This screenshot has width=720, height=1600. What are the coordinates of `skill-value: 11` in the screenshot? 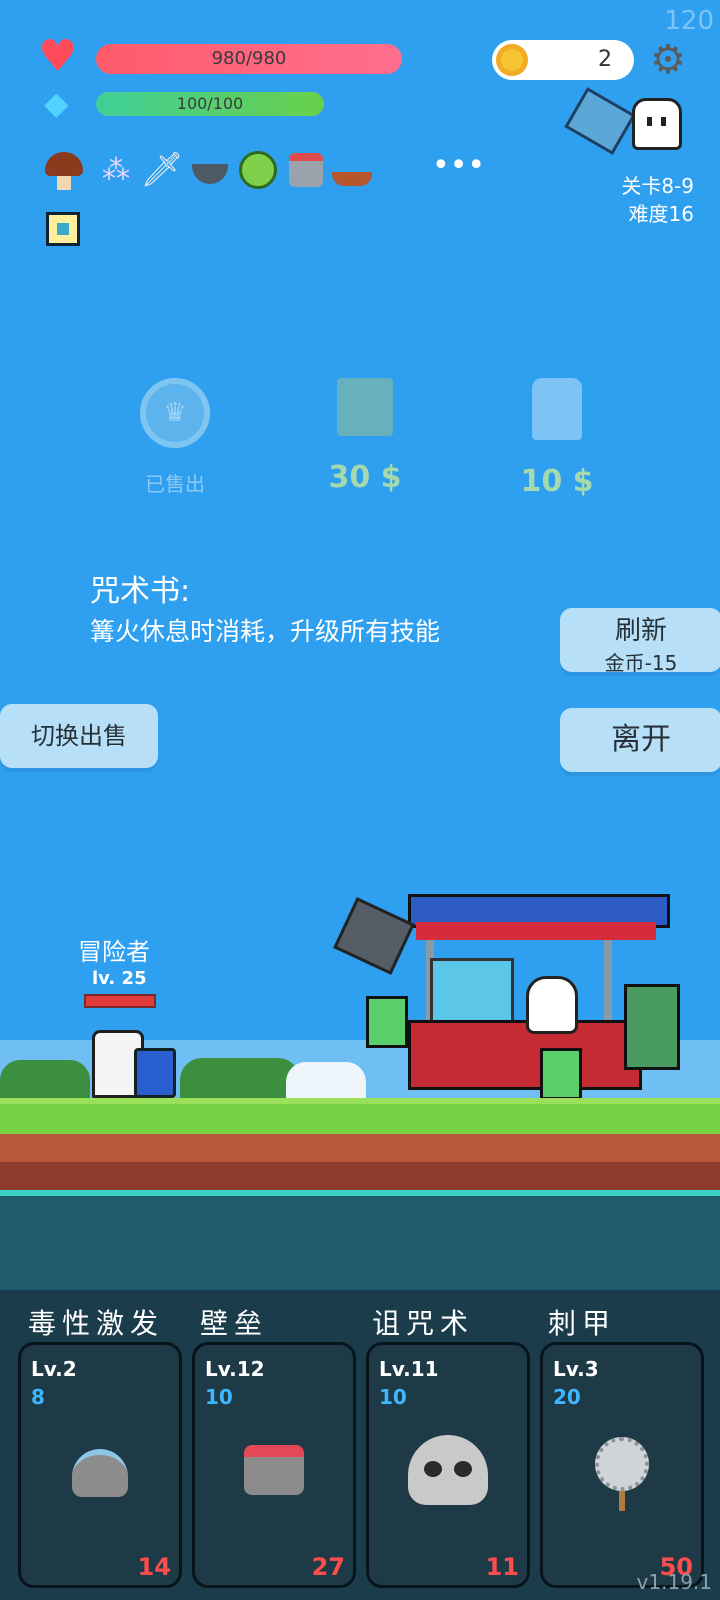 It's located at (502, 1567).